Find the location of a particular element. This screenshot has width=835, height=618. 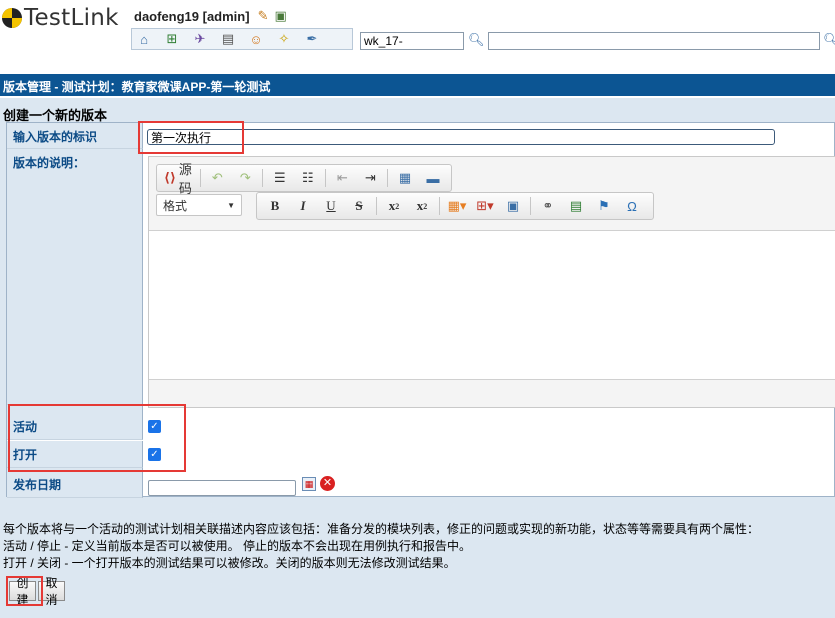

source-button-label: 源码 is located at coordinates (185, 179).